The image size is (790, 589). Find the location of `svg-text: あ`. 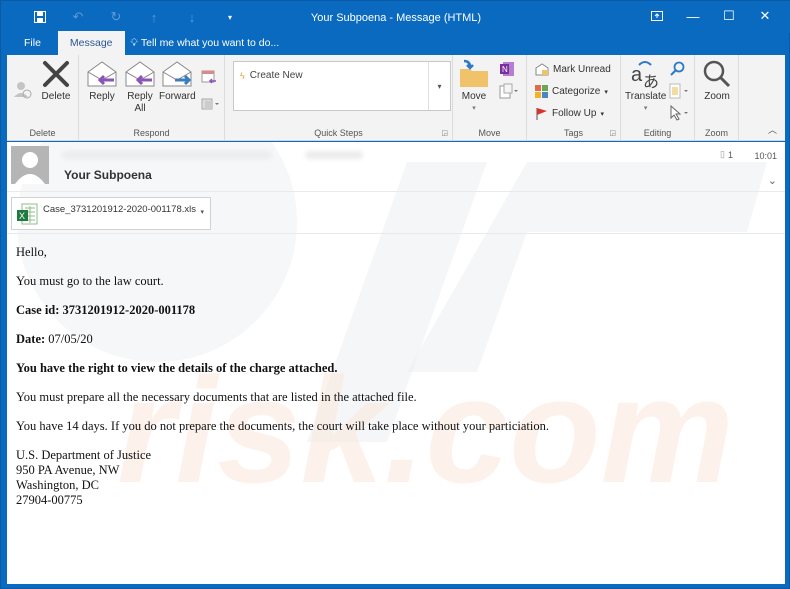

svg-text: あ is located at coordinates (651, 80).